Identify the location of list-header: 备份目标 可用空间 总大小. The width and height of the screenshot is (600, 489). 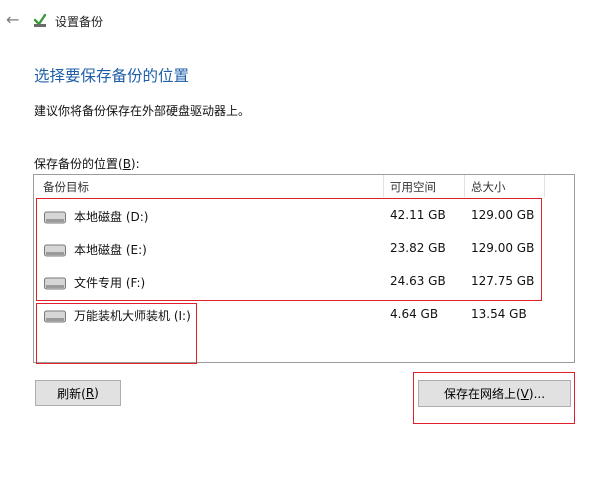
(304, 186).